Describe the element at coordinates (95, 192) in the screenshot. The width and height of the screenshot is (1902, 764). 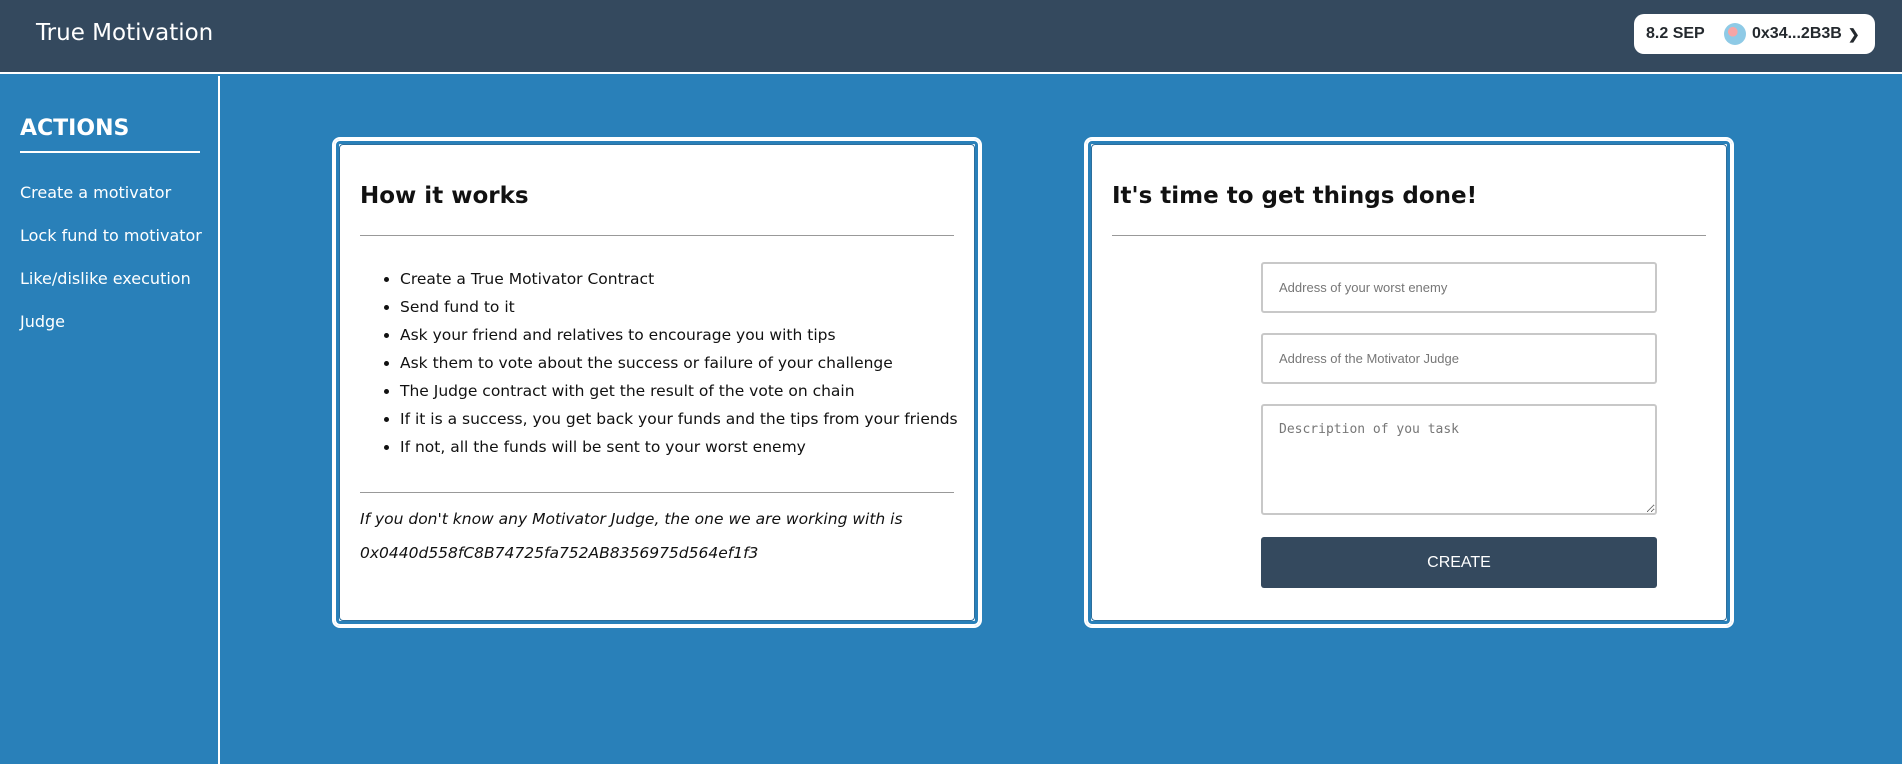
I see `sidebar-item-create-motivator: Create a motivator` at that location.